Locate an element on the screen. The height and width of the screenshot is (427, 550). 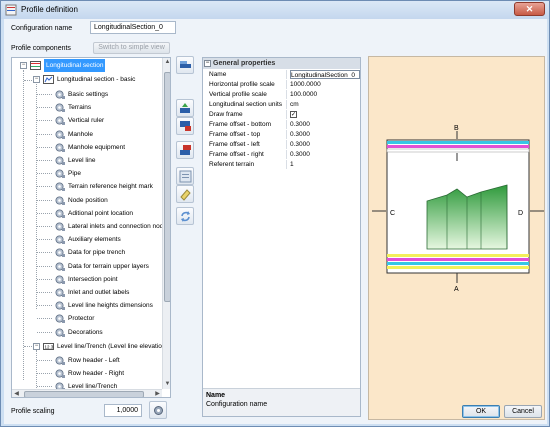
property-value: 100.0000 is located at coordinates (325, 94).